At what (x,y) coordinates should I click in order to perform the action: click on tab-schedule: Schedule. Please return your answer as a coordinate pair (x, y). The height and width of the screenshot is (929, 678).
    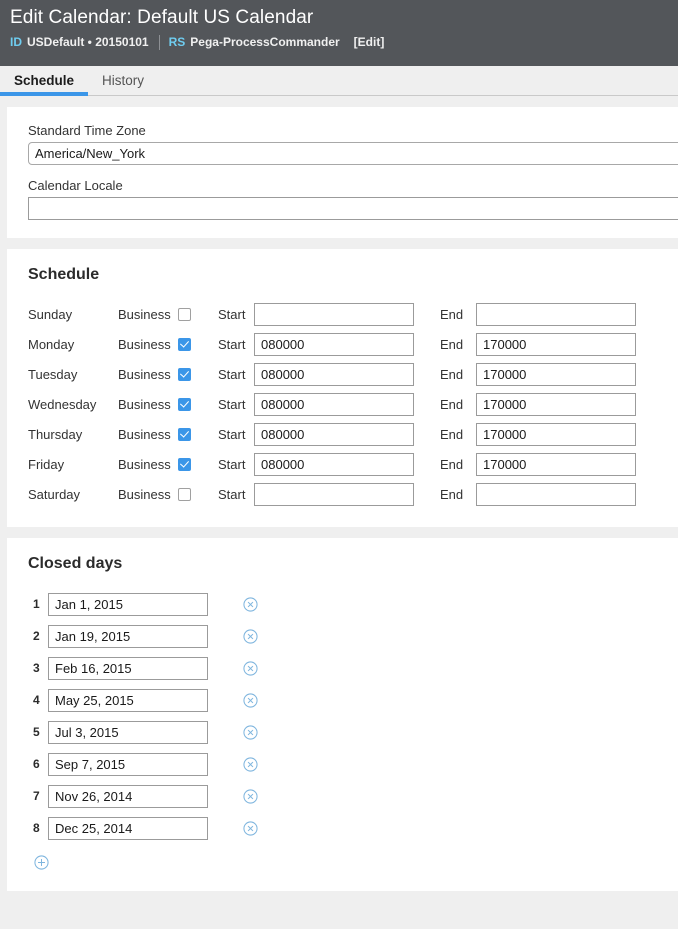
    Looking at the image, I should click on (44, 85).